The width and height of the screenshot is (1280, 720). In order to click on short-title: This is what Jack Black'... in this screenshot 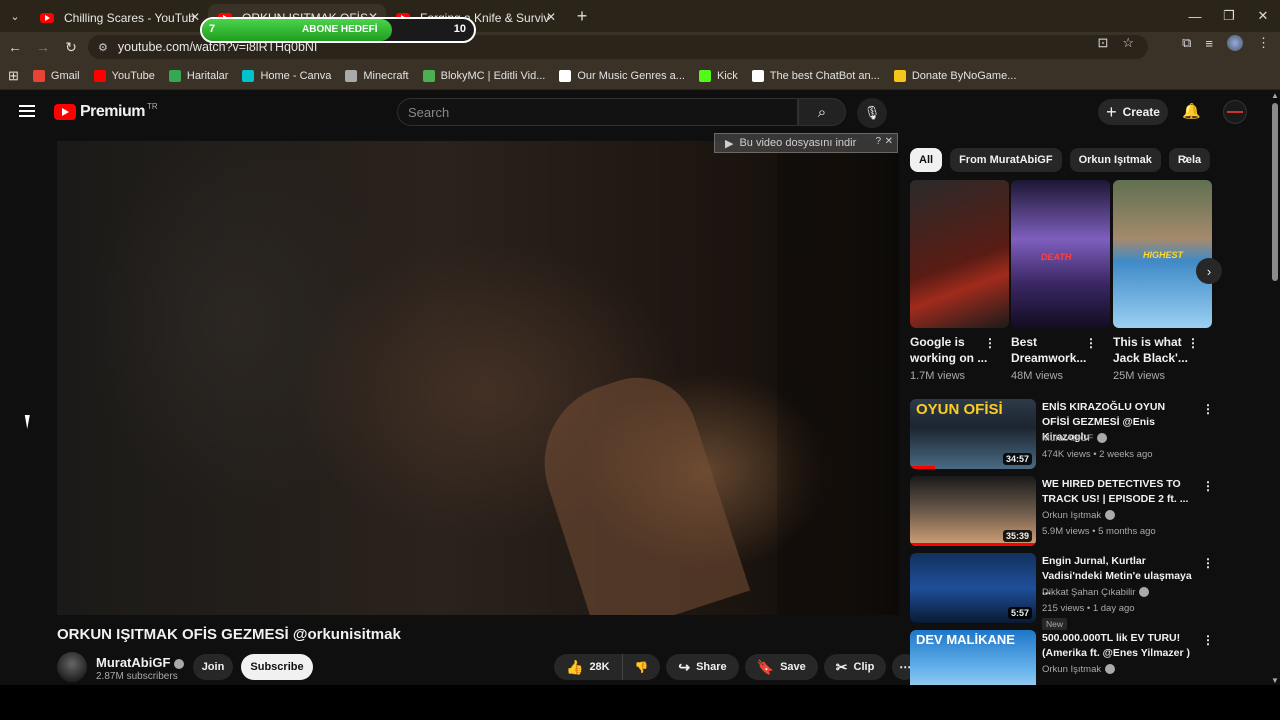, I will do `click(1152, 350)`.